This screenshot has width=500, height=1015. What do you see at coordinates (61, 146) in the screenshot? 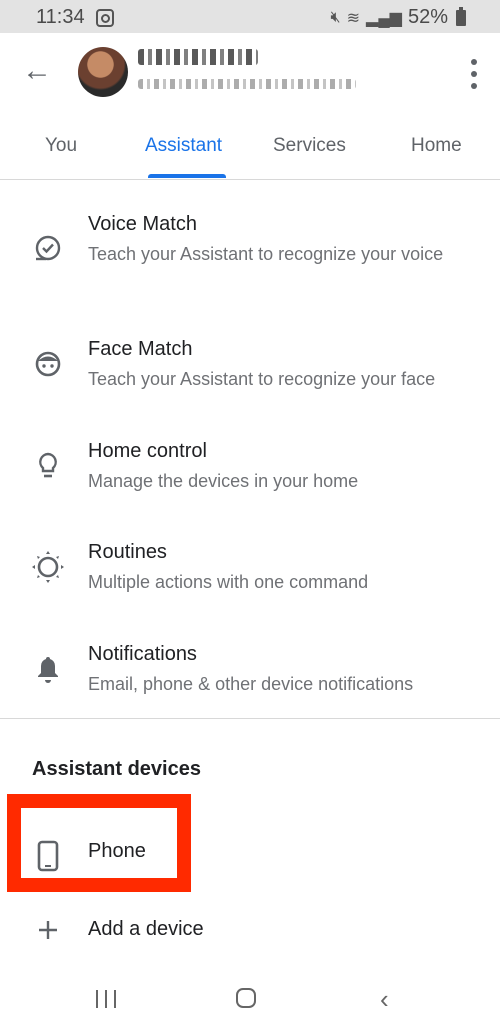
I see `tab-you: You` at bounding box center [61, 146].